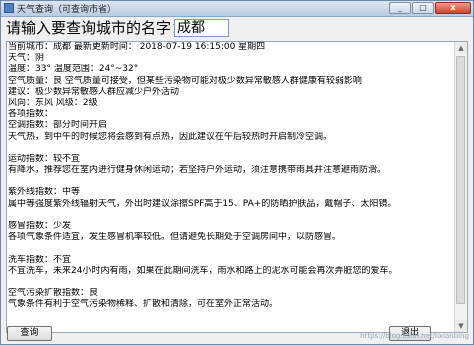 The image size is (474, 345). I want to click on scroll-down-arrow-icon: ▼, so click(461, 326).